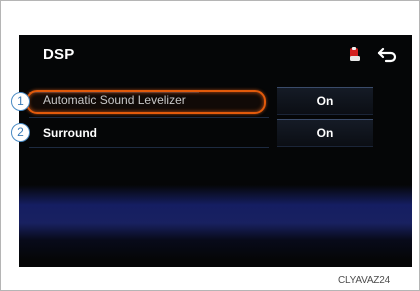 This screenshot has height=291, width=420. Describe the element at coordinates (325, 101) in the screenshot. I see `automatic-sound-levelizer-value-button: On` at that location.